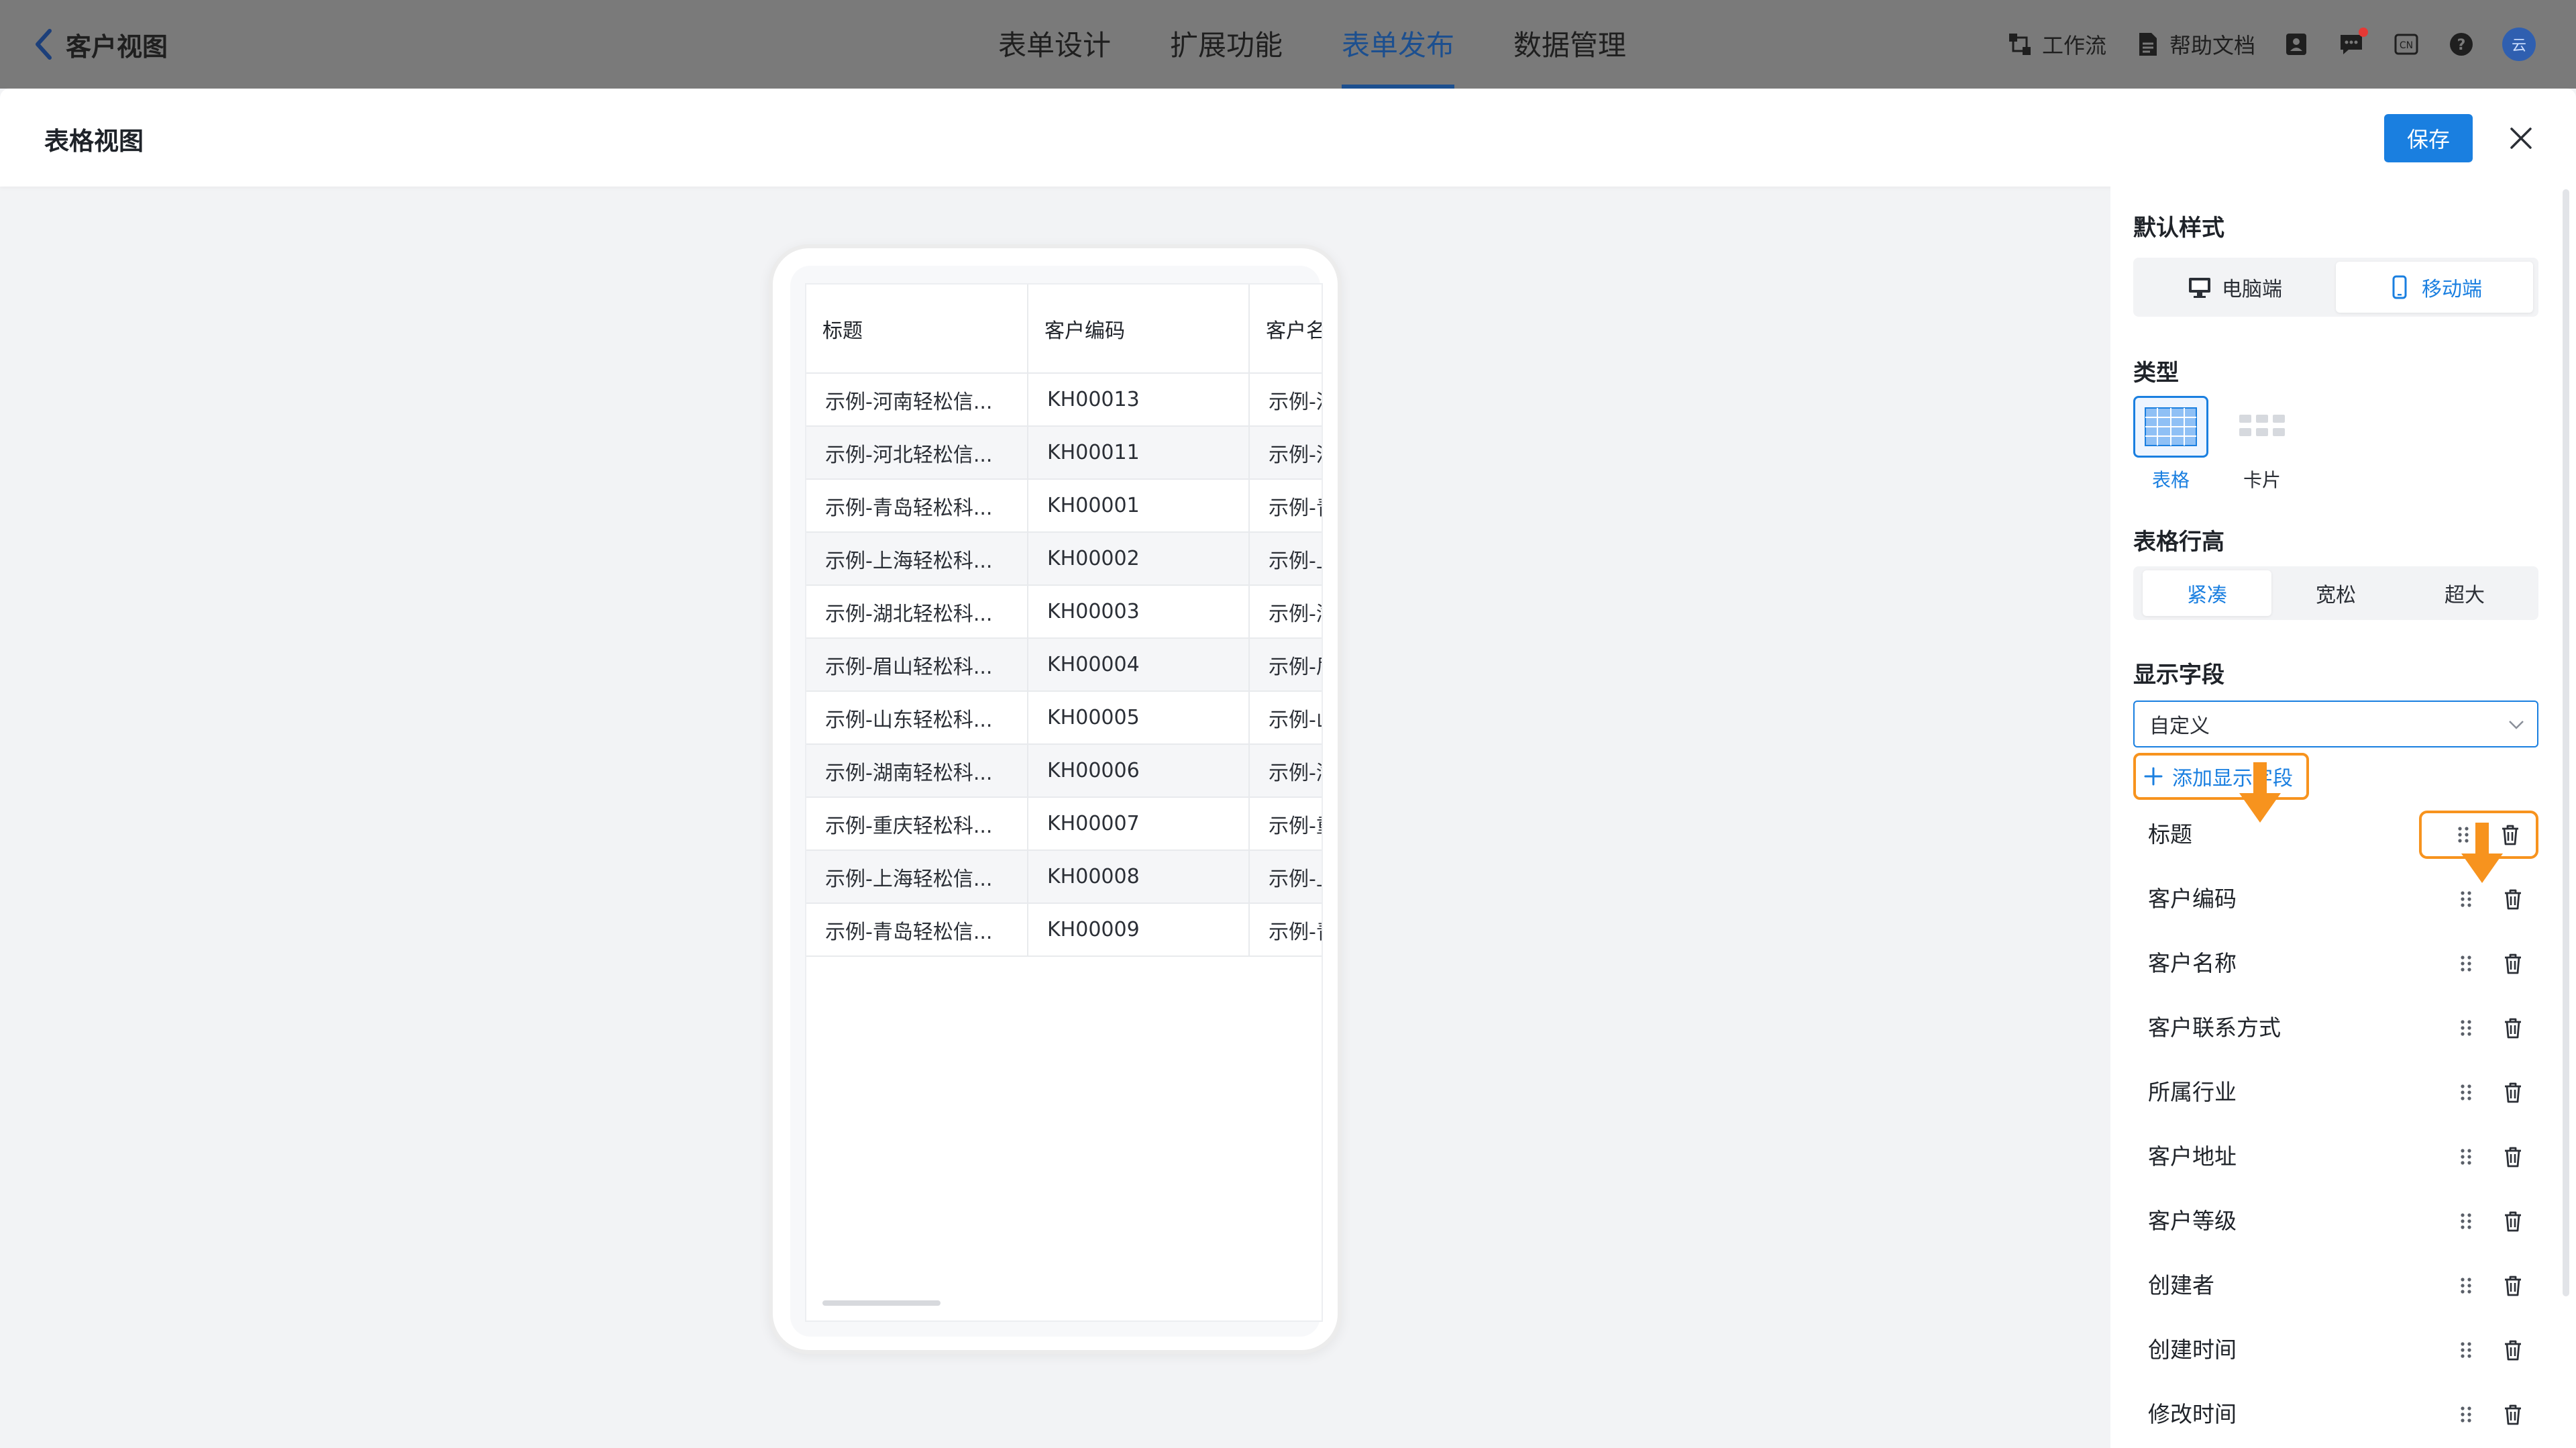  What do you see at coordinates (1064, 771) in the screenshot?
I see `table-row: 示例-湖南轻松科...KH00006示例-湖` at bounding box center [1064, 771].